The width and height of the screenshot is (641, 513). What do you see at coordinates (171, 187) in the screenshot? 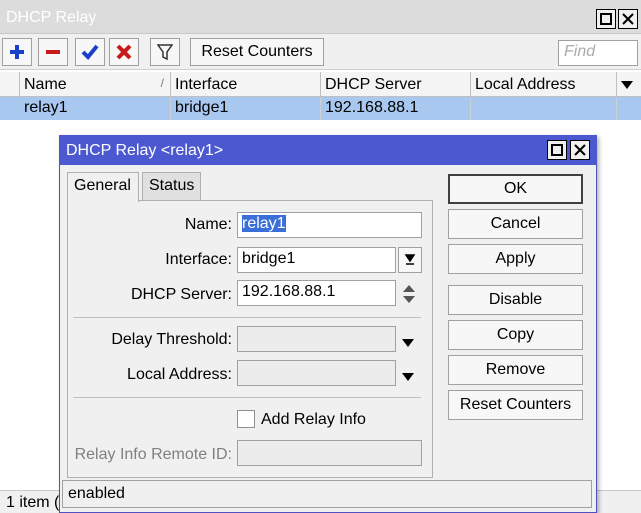
I see `tab-status: Status` at bounding box center [171, 187].